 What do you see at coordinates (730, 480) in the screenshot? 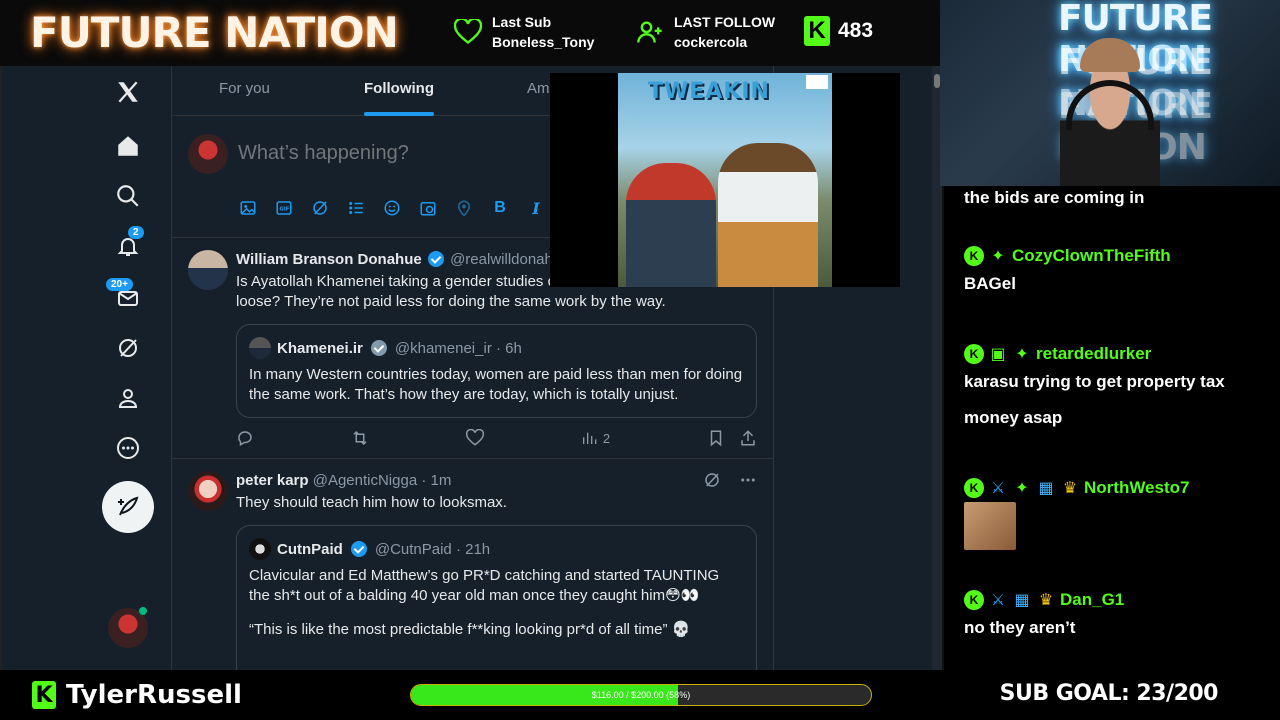
I see `tweet-menu` at bounding box center [730, 480].